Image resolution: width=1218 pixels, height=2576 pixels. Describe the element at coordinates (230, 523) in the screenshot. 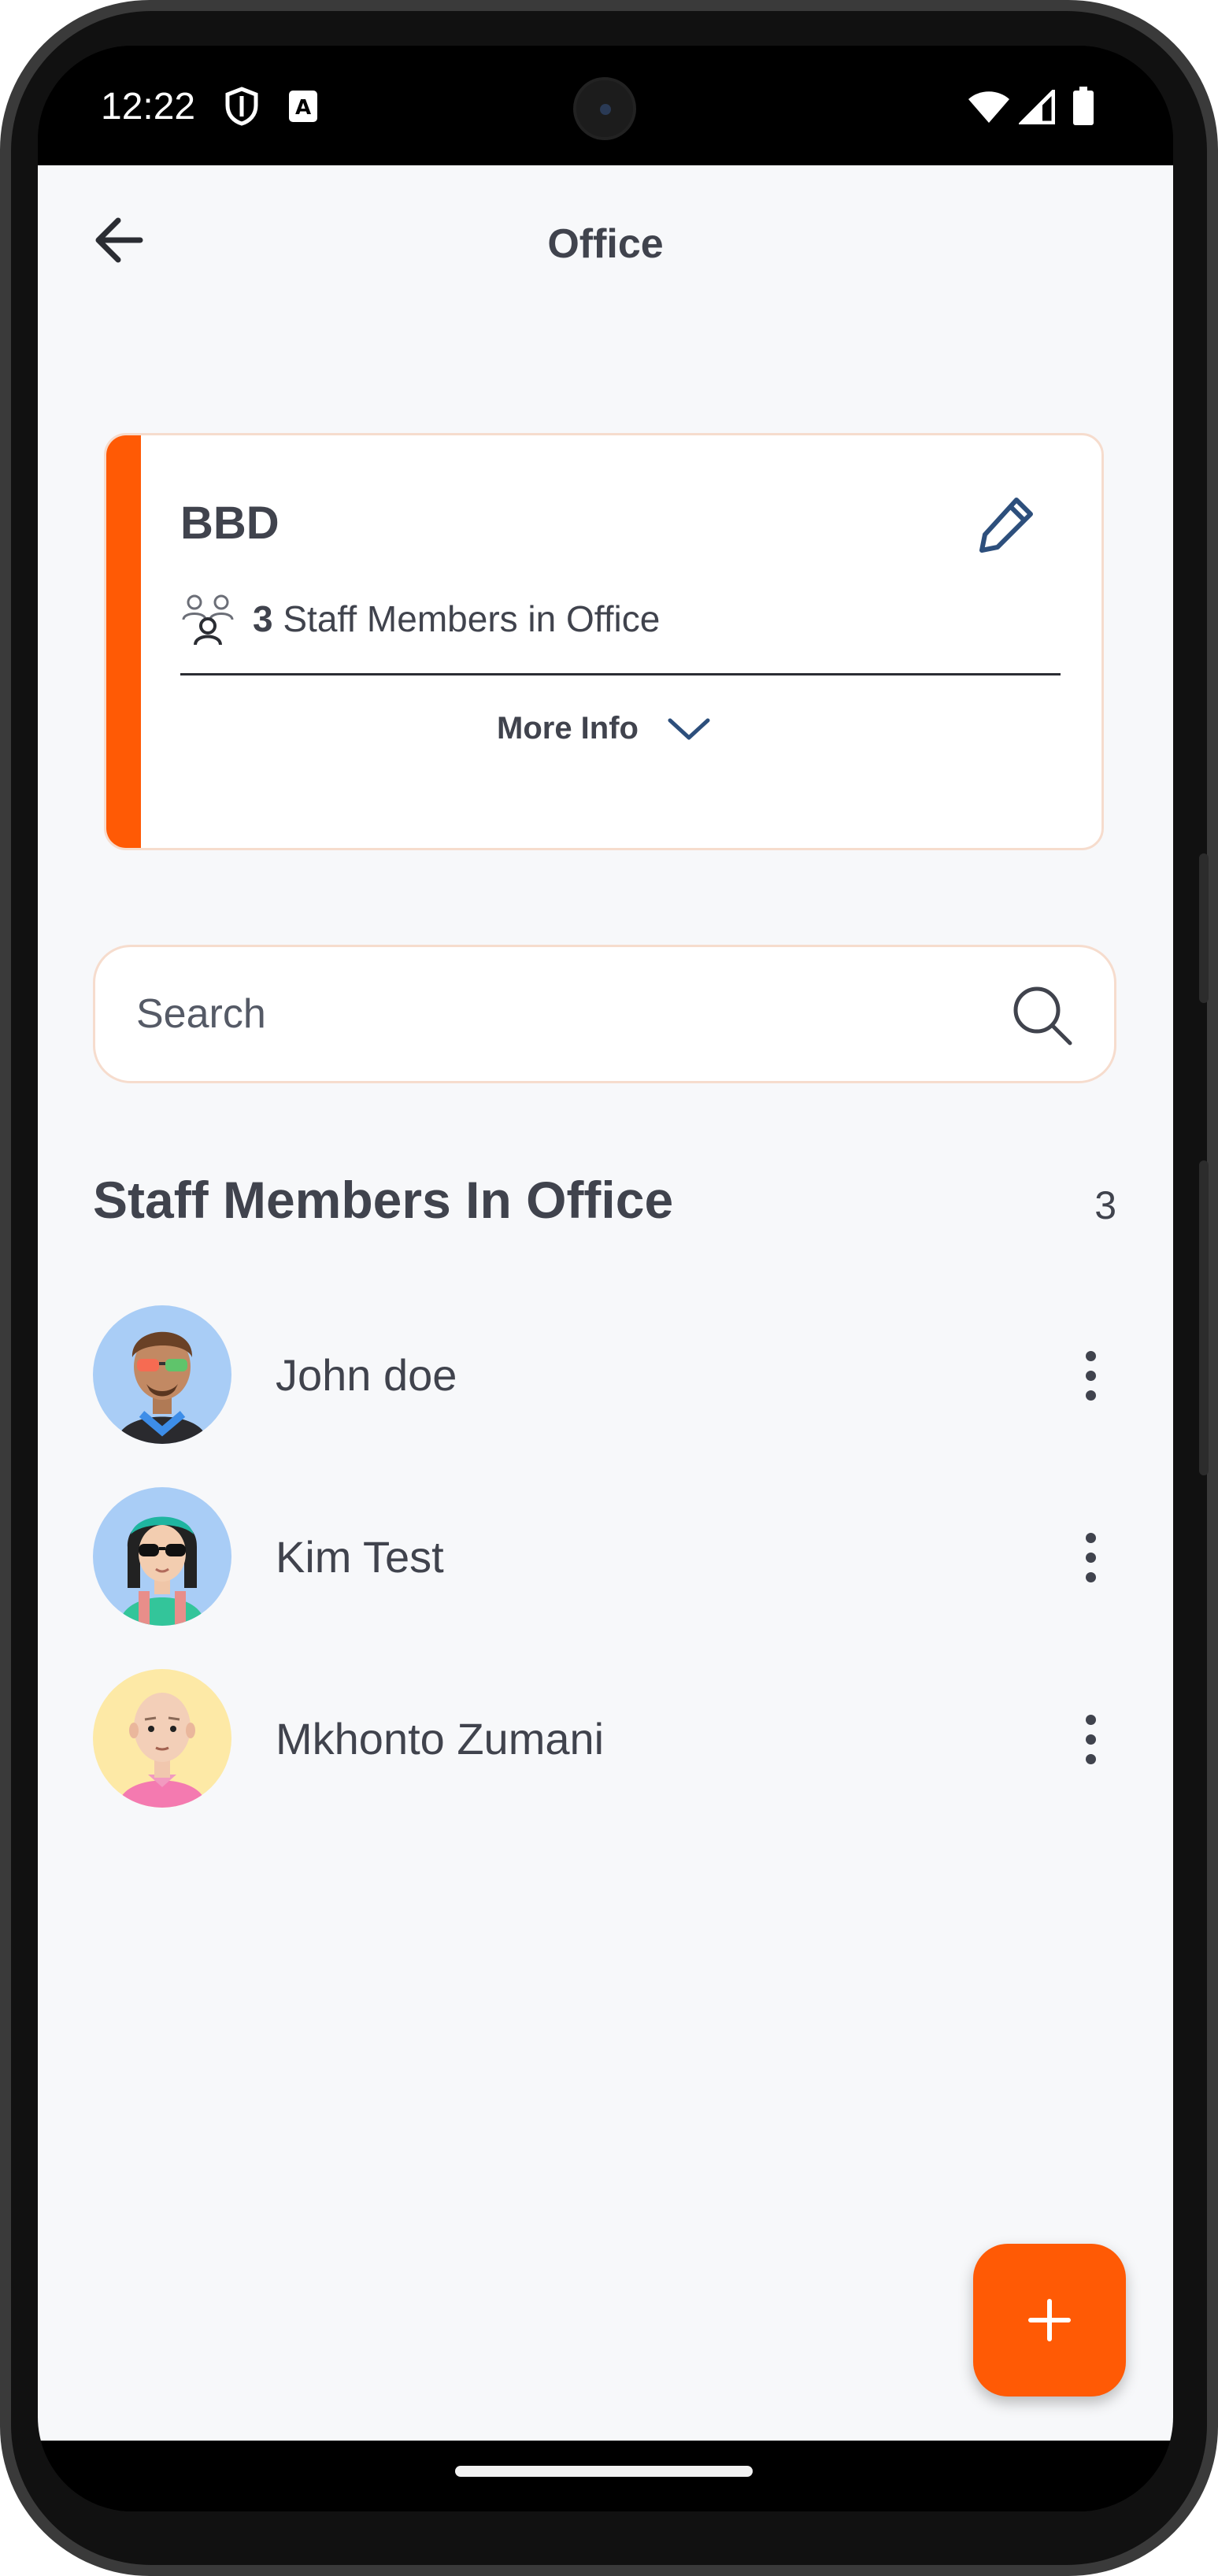

I see `office-name: BBD` at that location.